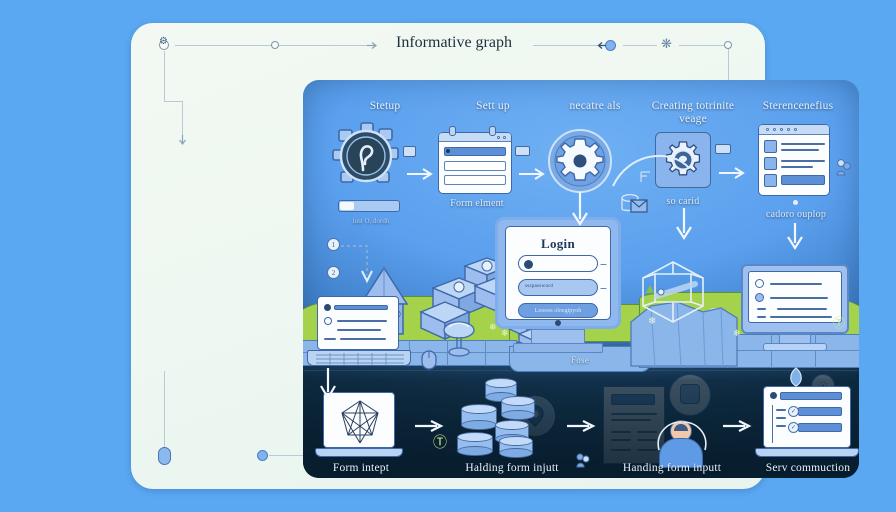 This screenshot has height=512, width=896. What do you see at coordinates (839, 323) in the screenshot?
I see `grass-tuft-icon-1: Ⓣ` at bounding box center [839, 323].